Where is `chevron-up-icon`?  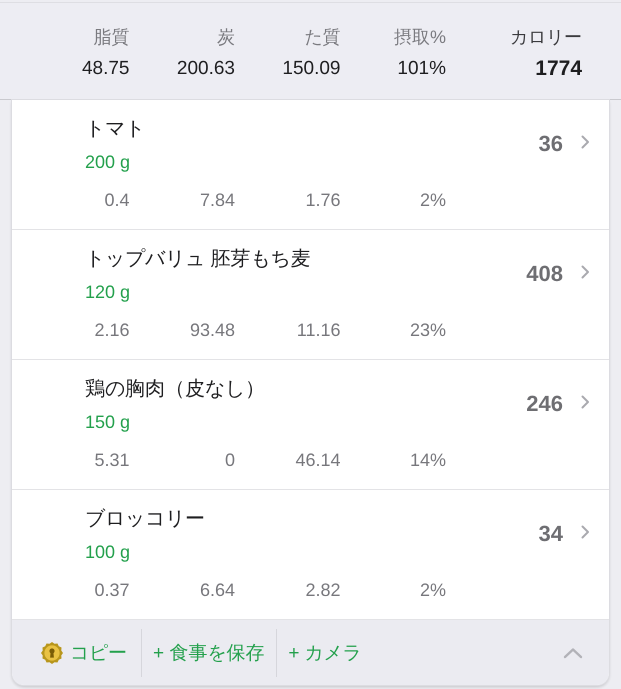 chevron-up-icon is located at coordinates (573, 652).